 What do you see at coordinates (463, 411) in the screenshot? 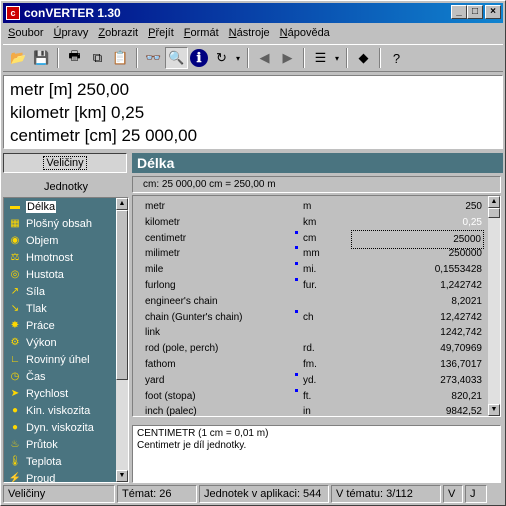
I see `unit-value: 9842,52` at bounding box center [463, 411].